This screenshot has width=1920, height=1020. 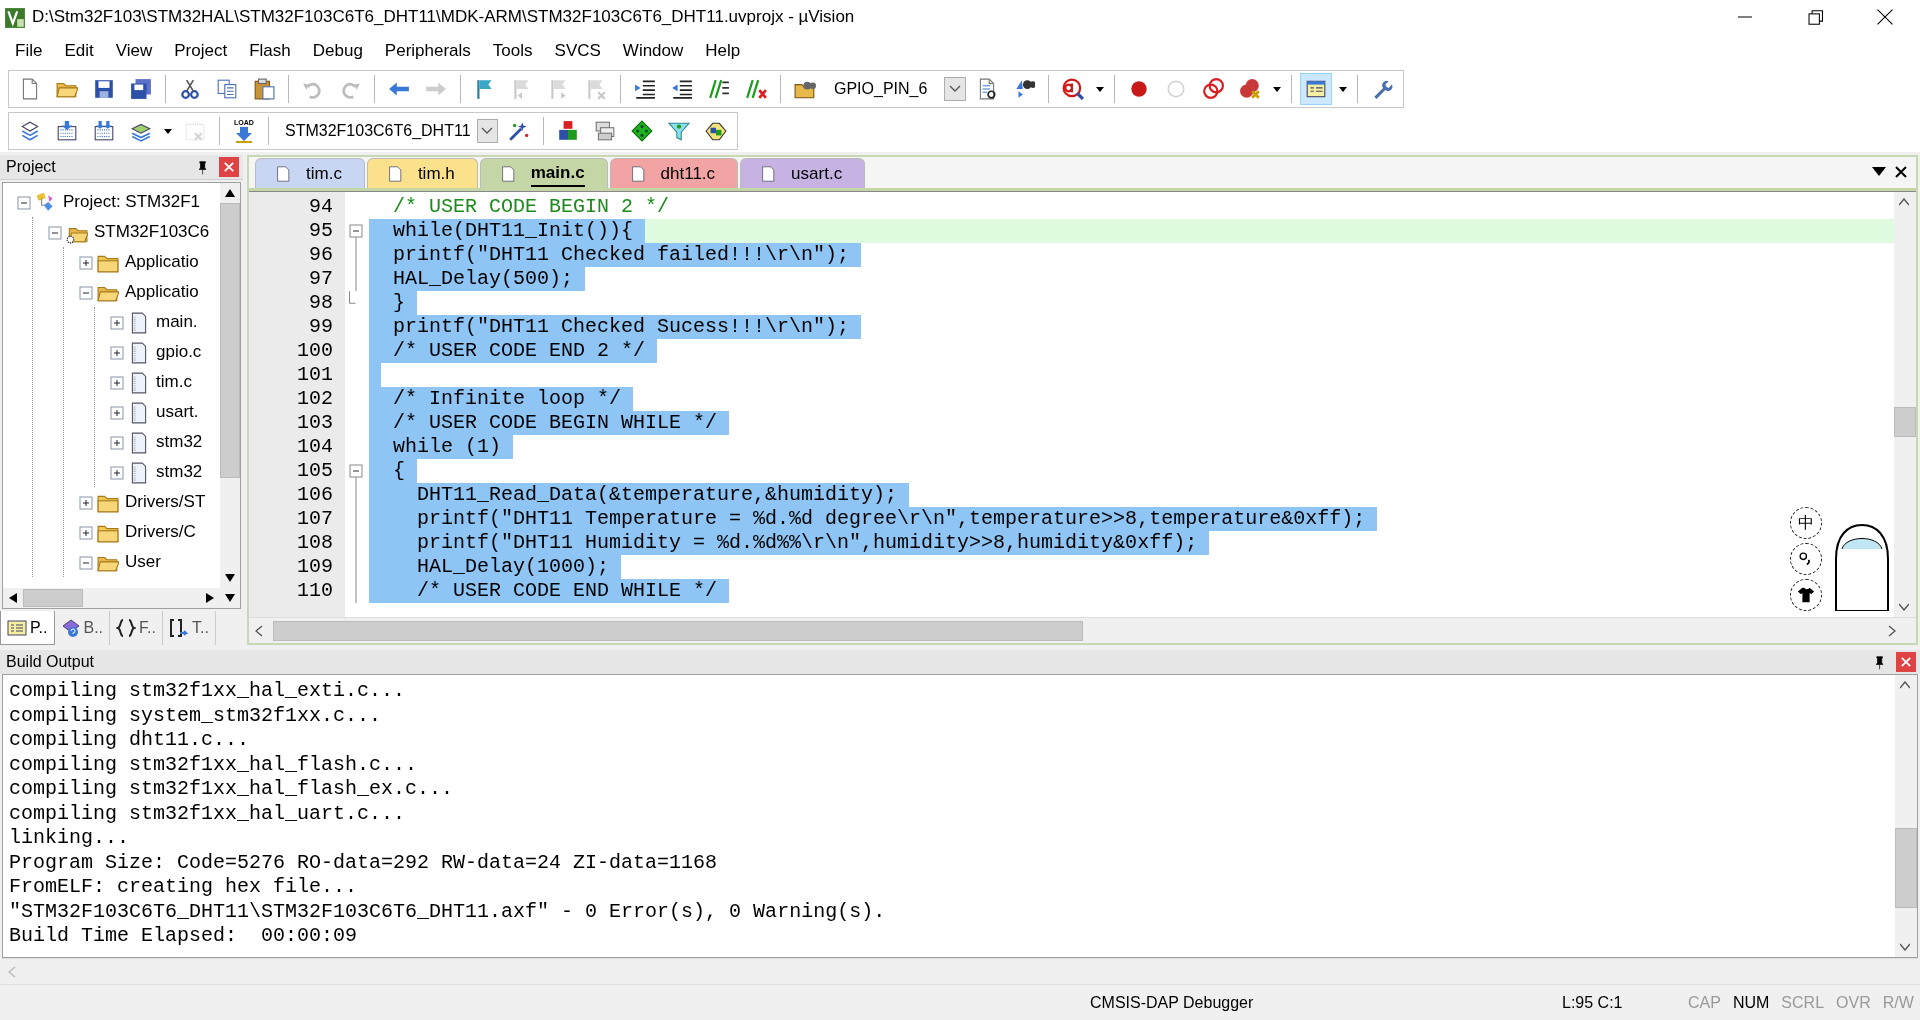 What do you see at coordinates (179, 352) in the screenshot?
I see `tree-item: gpio.c` at bounding box center [179, 352].